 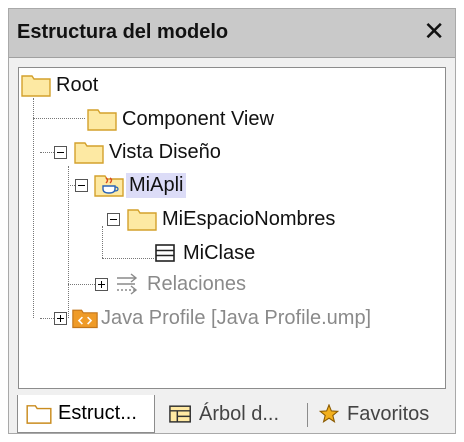 What do you see at coordinates (219, 252) in the screenshot?
I see `tree-node-label: MiClase` at bounding box center [219, 252].